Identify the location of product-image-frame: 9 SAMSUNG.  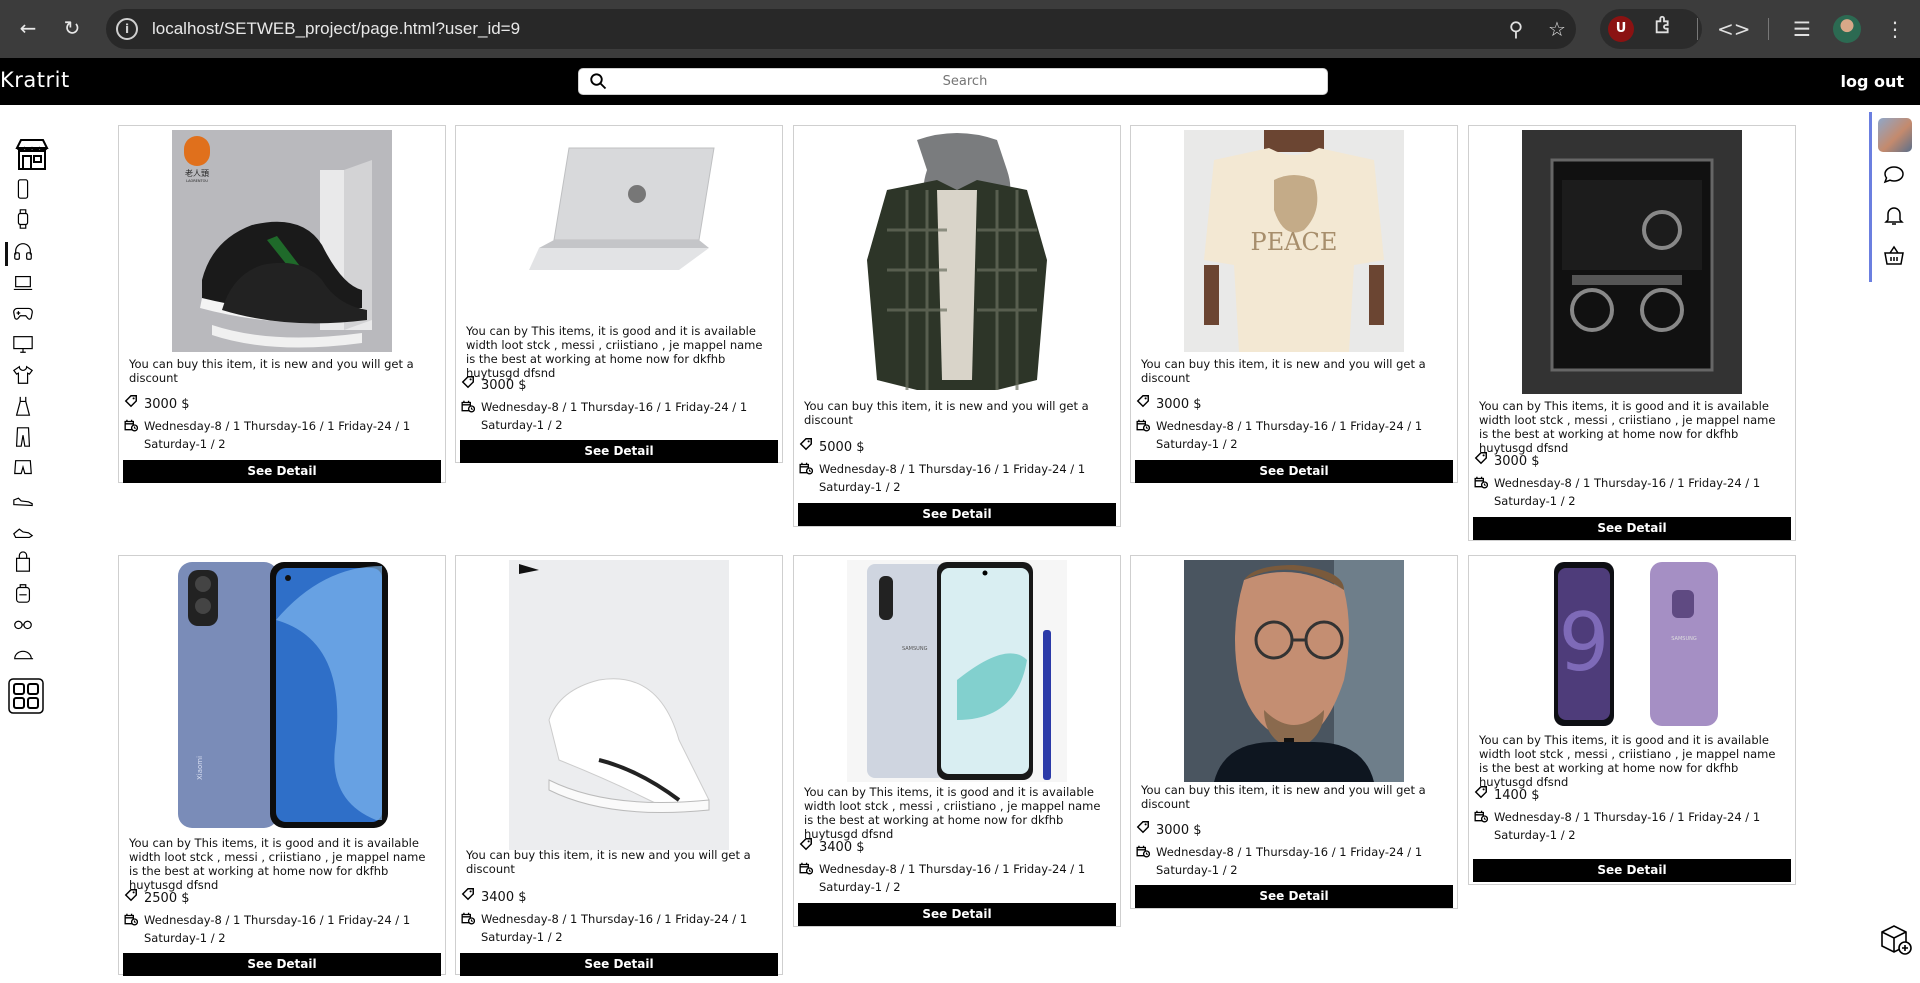
(1632, 645).